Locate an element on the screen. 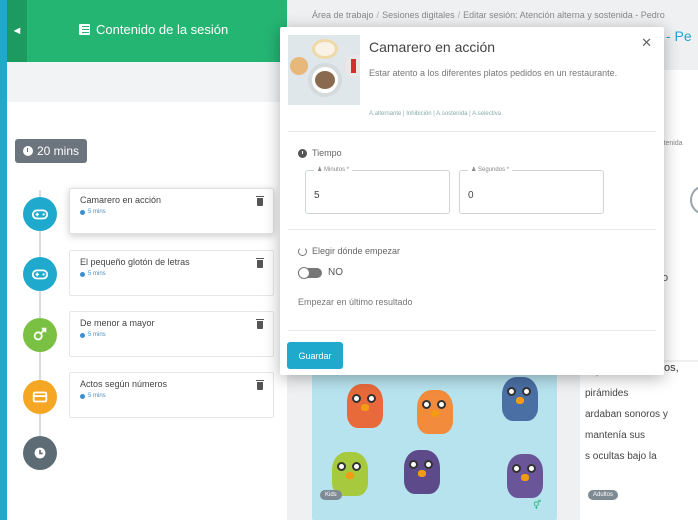  start-section-label: Elegir dónde empezar is located at coordinates (349, 251).